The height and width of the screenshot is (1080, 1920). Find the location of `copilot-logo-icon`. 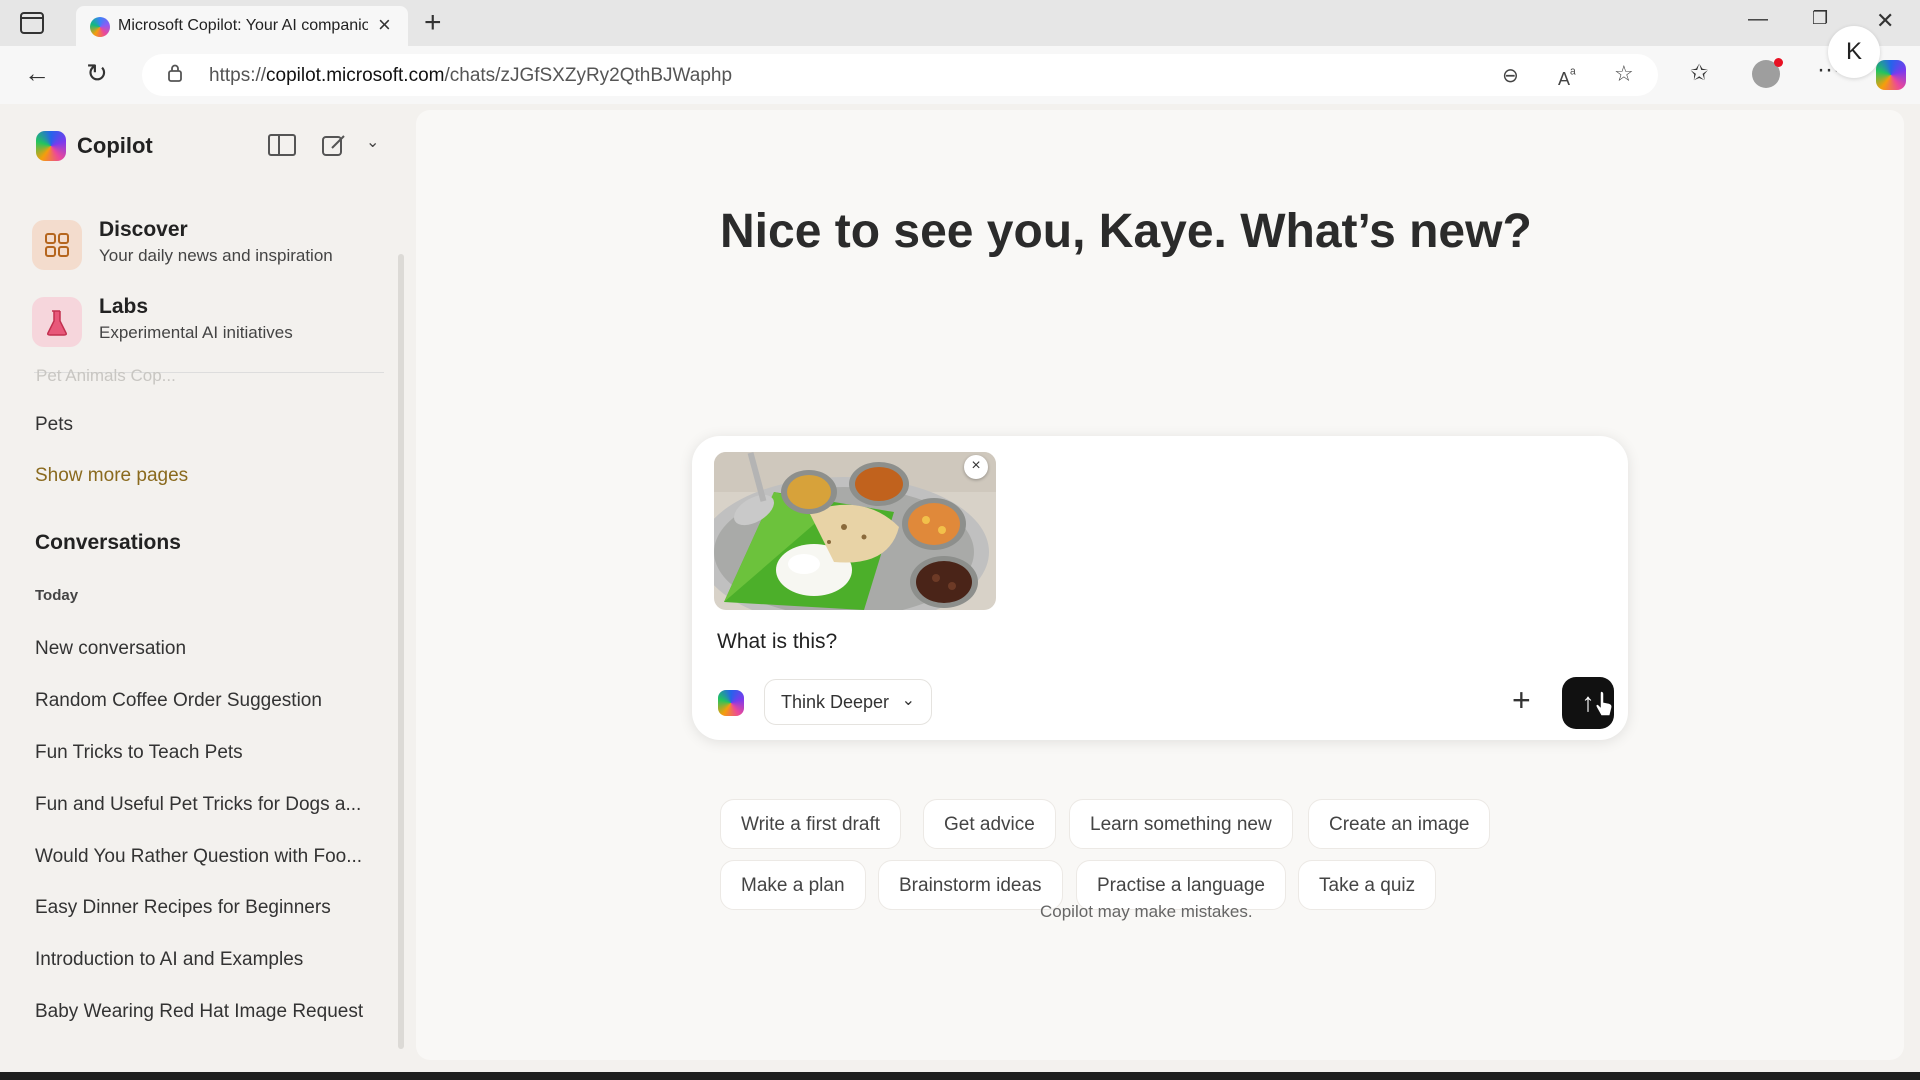

copilot-logo-icon is located at coordinates (51, 146).